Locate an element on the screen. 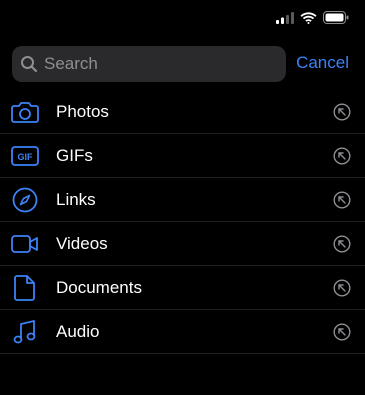 The width and height of the screenshot is (365, 395). cancel-button: Cancel is located at coordinates (322, 63).